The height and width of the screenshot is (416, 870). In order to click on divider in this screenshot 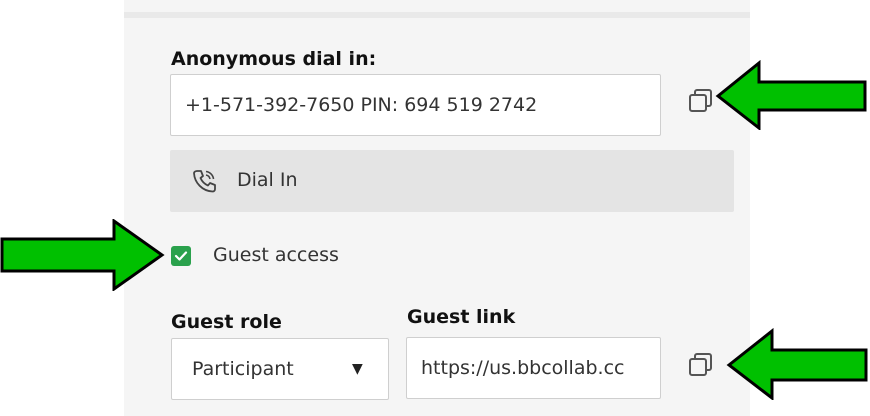, I will do `click(437, 15)`.